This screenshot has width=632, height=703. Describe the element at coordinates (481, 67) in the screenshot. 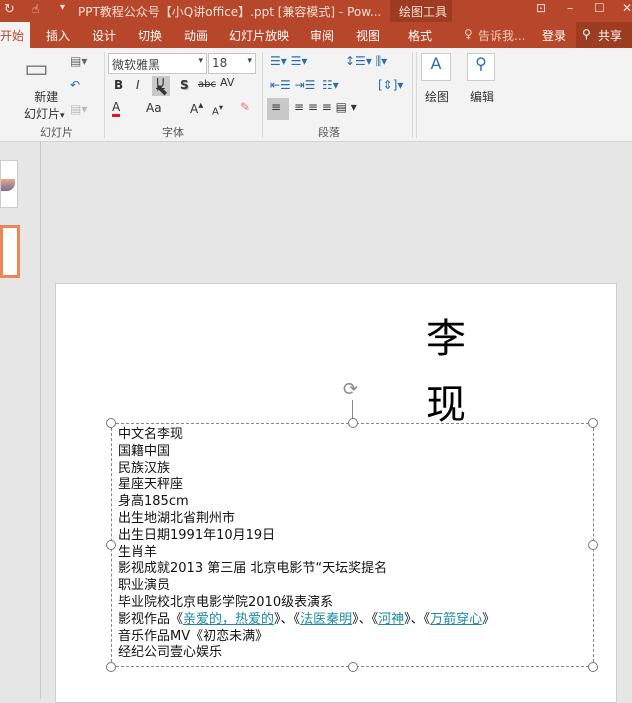

I see `find-icon: ⚲` at that location.